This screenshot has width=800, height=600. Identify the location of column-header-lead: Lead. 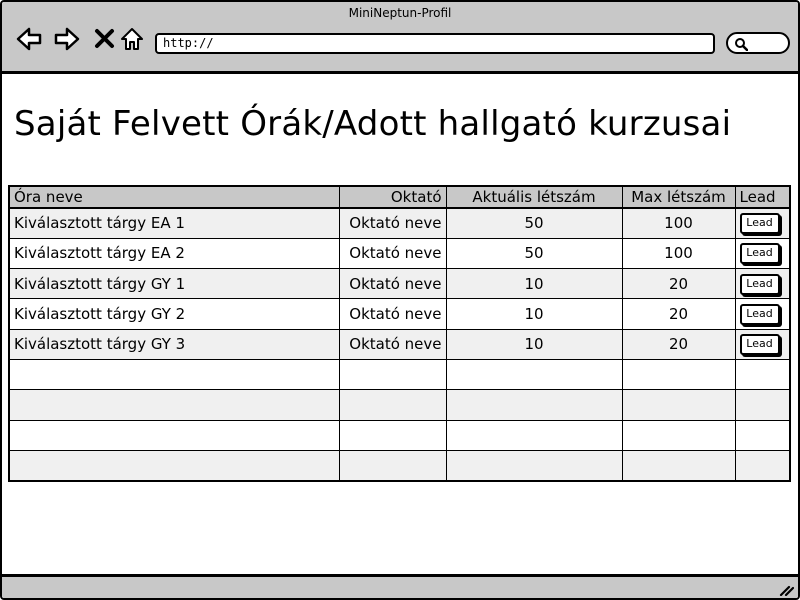
(762, 197).